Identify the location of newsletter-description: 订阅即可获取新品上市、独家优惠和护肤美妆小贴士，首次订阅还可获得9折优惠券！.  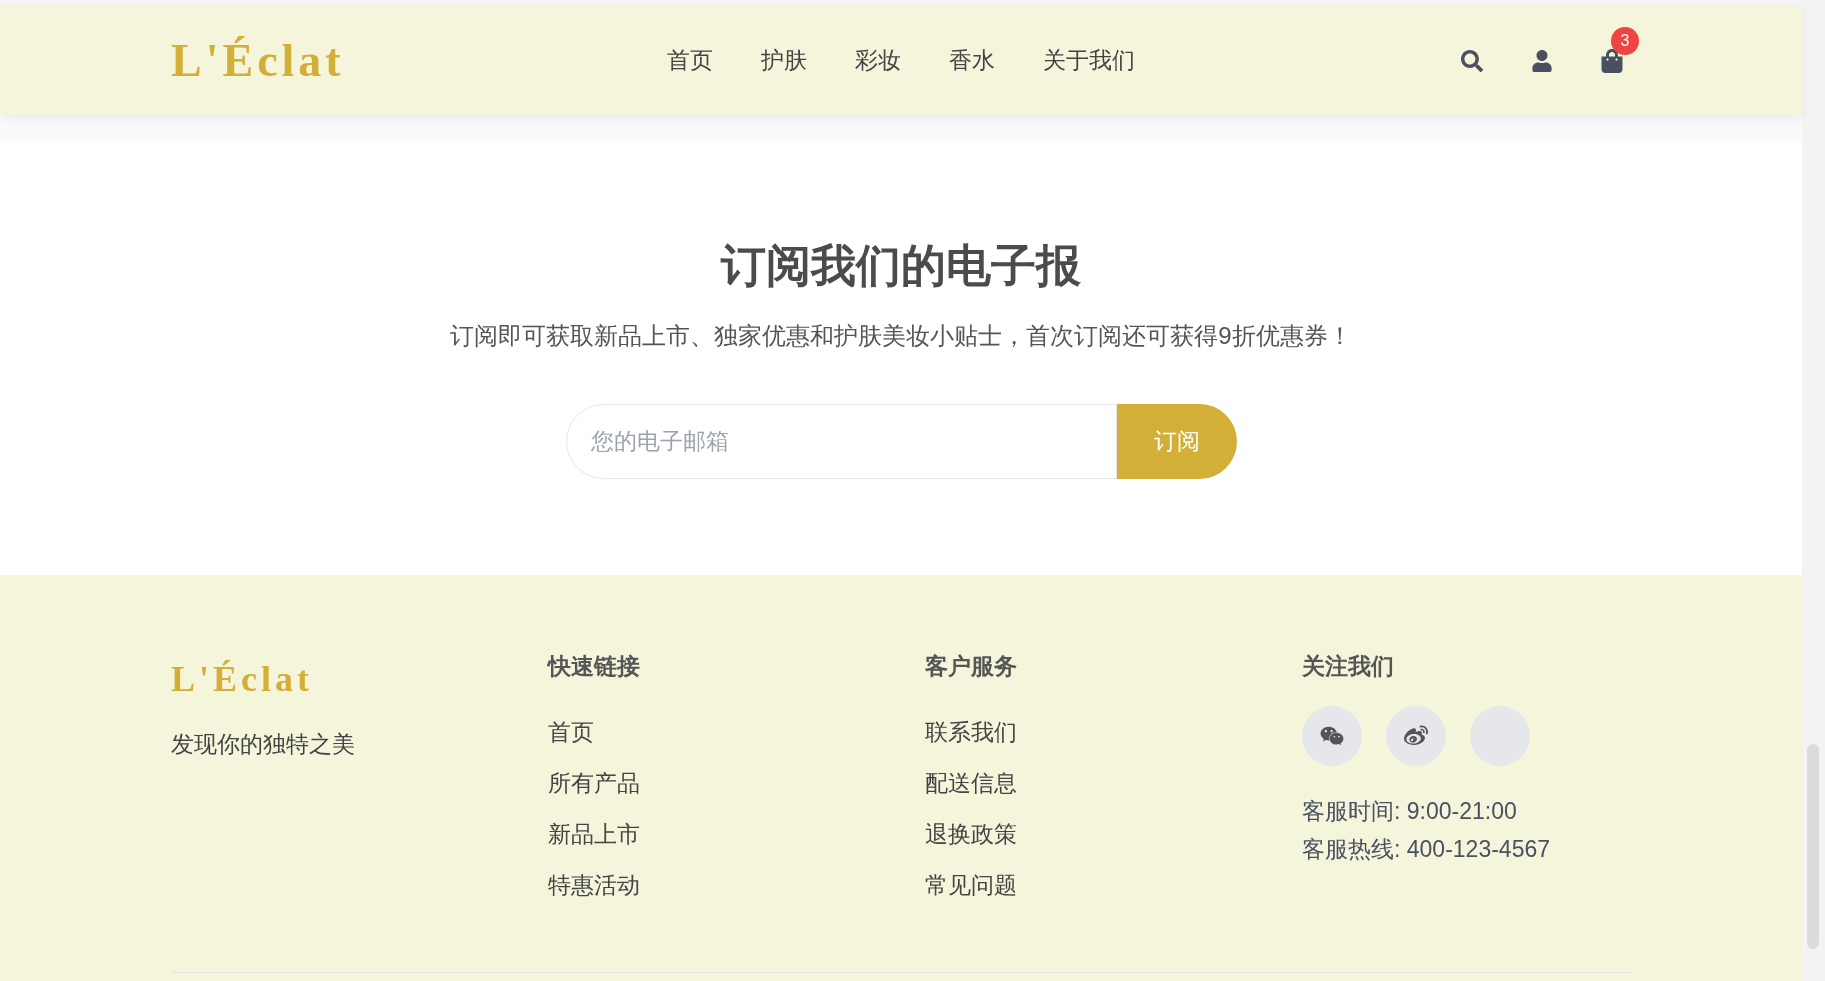
(901, 336).